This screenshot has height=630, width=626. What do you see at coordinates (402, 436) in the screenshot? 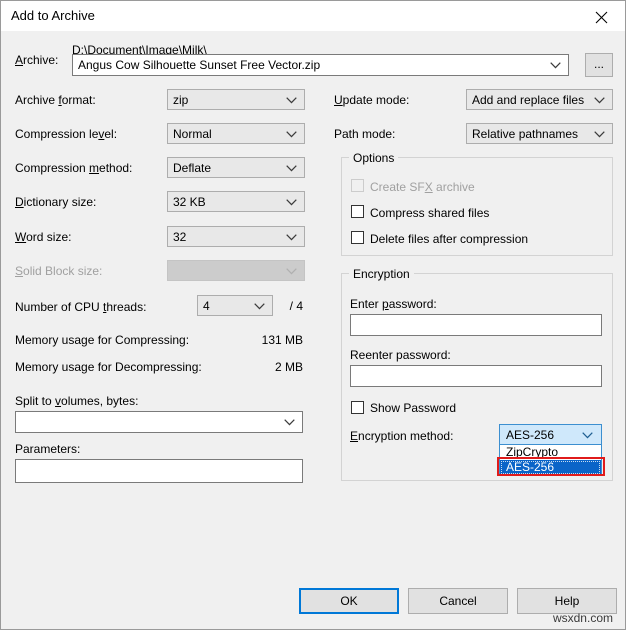
I see `encryption-method-label: Encryption method:` at bounding box center [402, 436].